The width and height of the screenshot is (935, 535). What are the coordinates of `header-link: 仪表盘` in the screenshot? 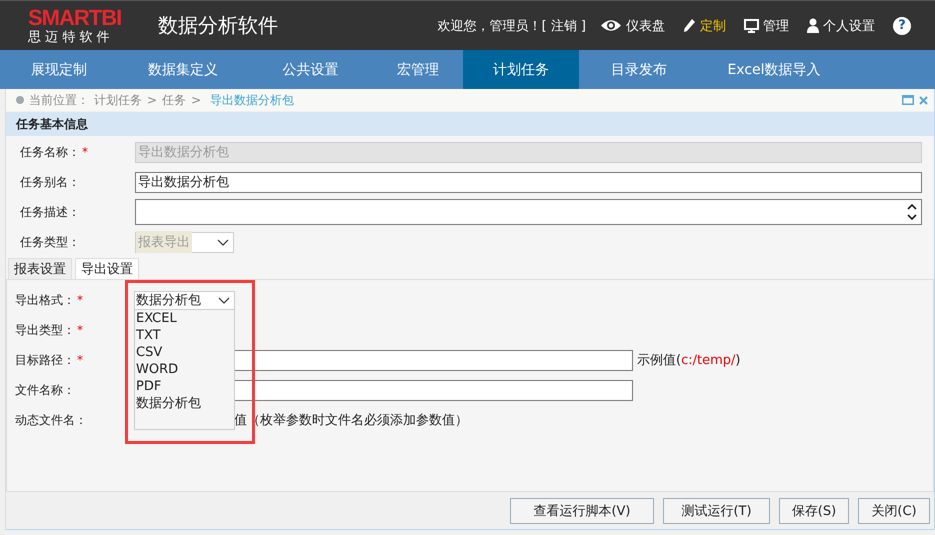 It's located at (632, 25).